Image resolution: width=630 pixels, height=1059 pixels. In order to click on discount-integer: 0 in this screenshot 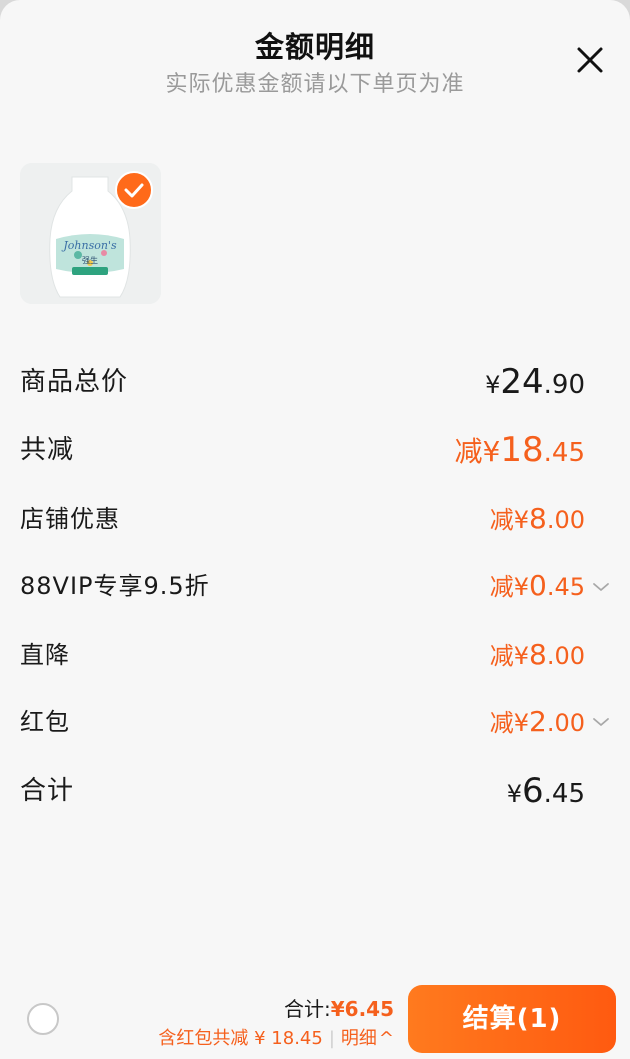, I will do `click(538, 585)`.